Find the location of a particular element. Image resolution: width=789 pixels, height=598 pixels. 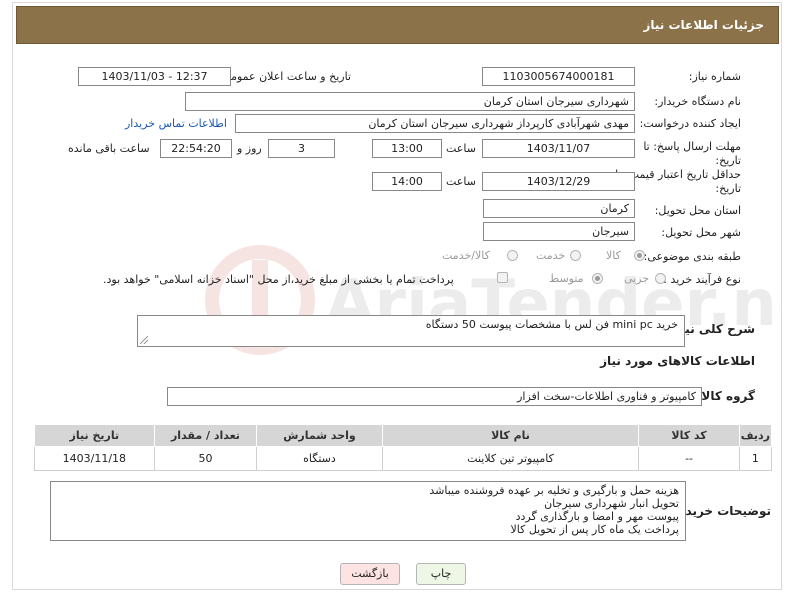

need-number-field: 1103005674000181 is located at coordinates (558, 76).